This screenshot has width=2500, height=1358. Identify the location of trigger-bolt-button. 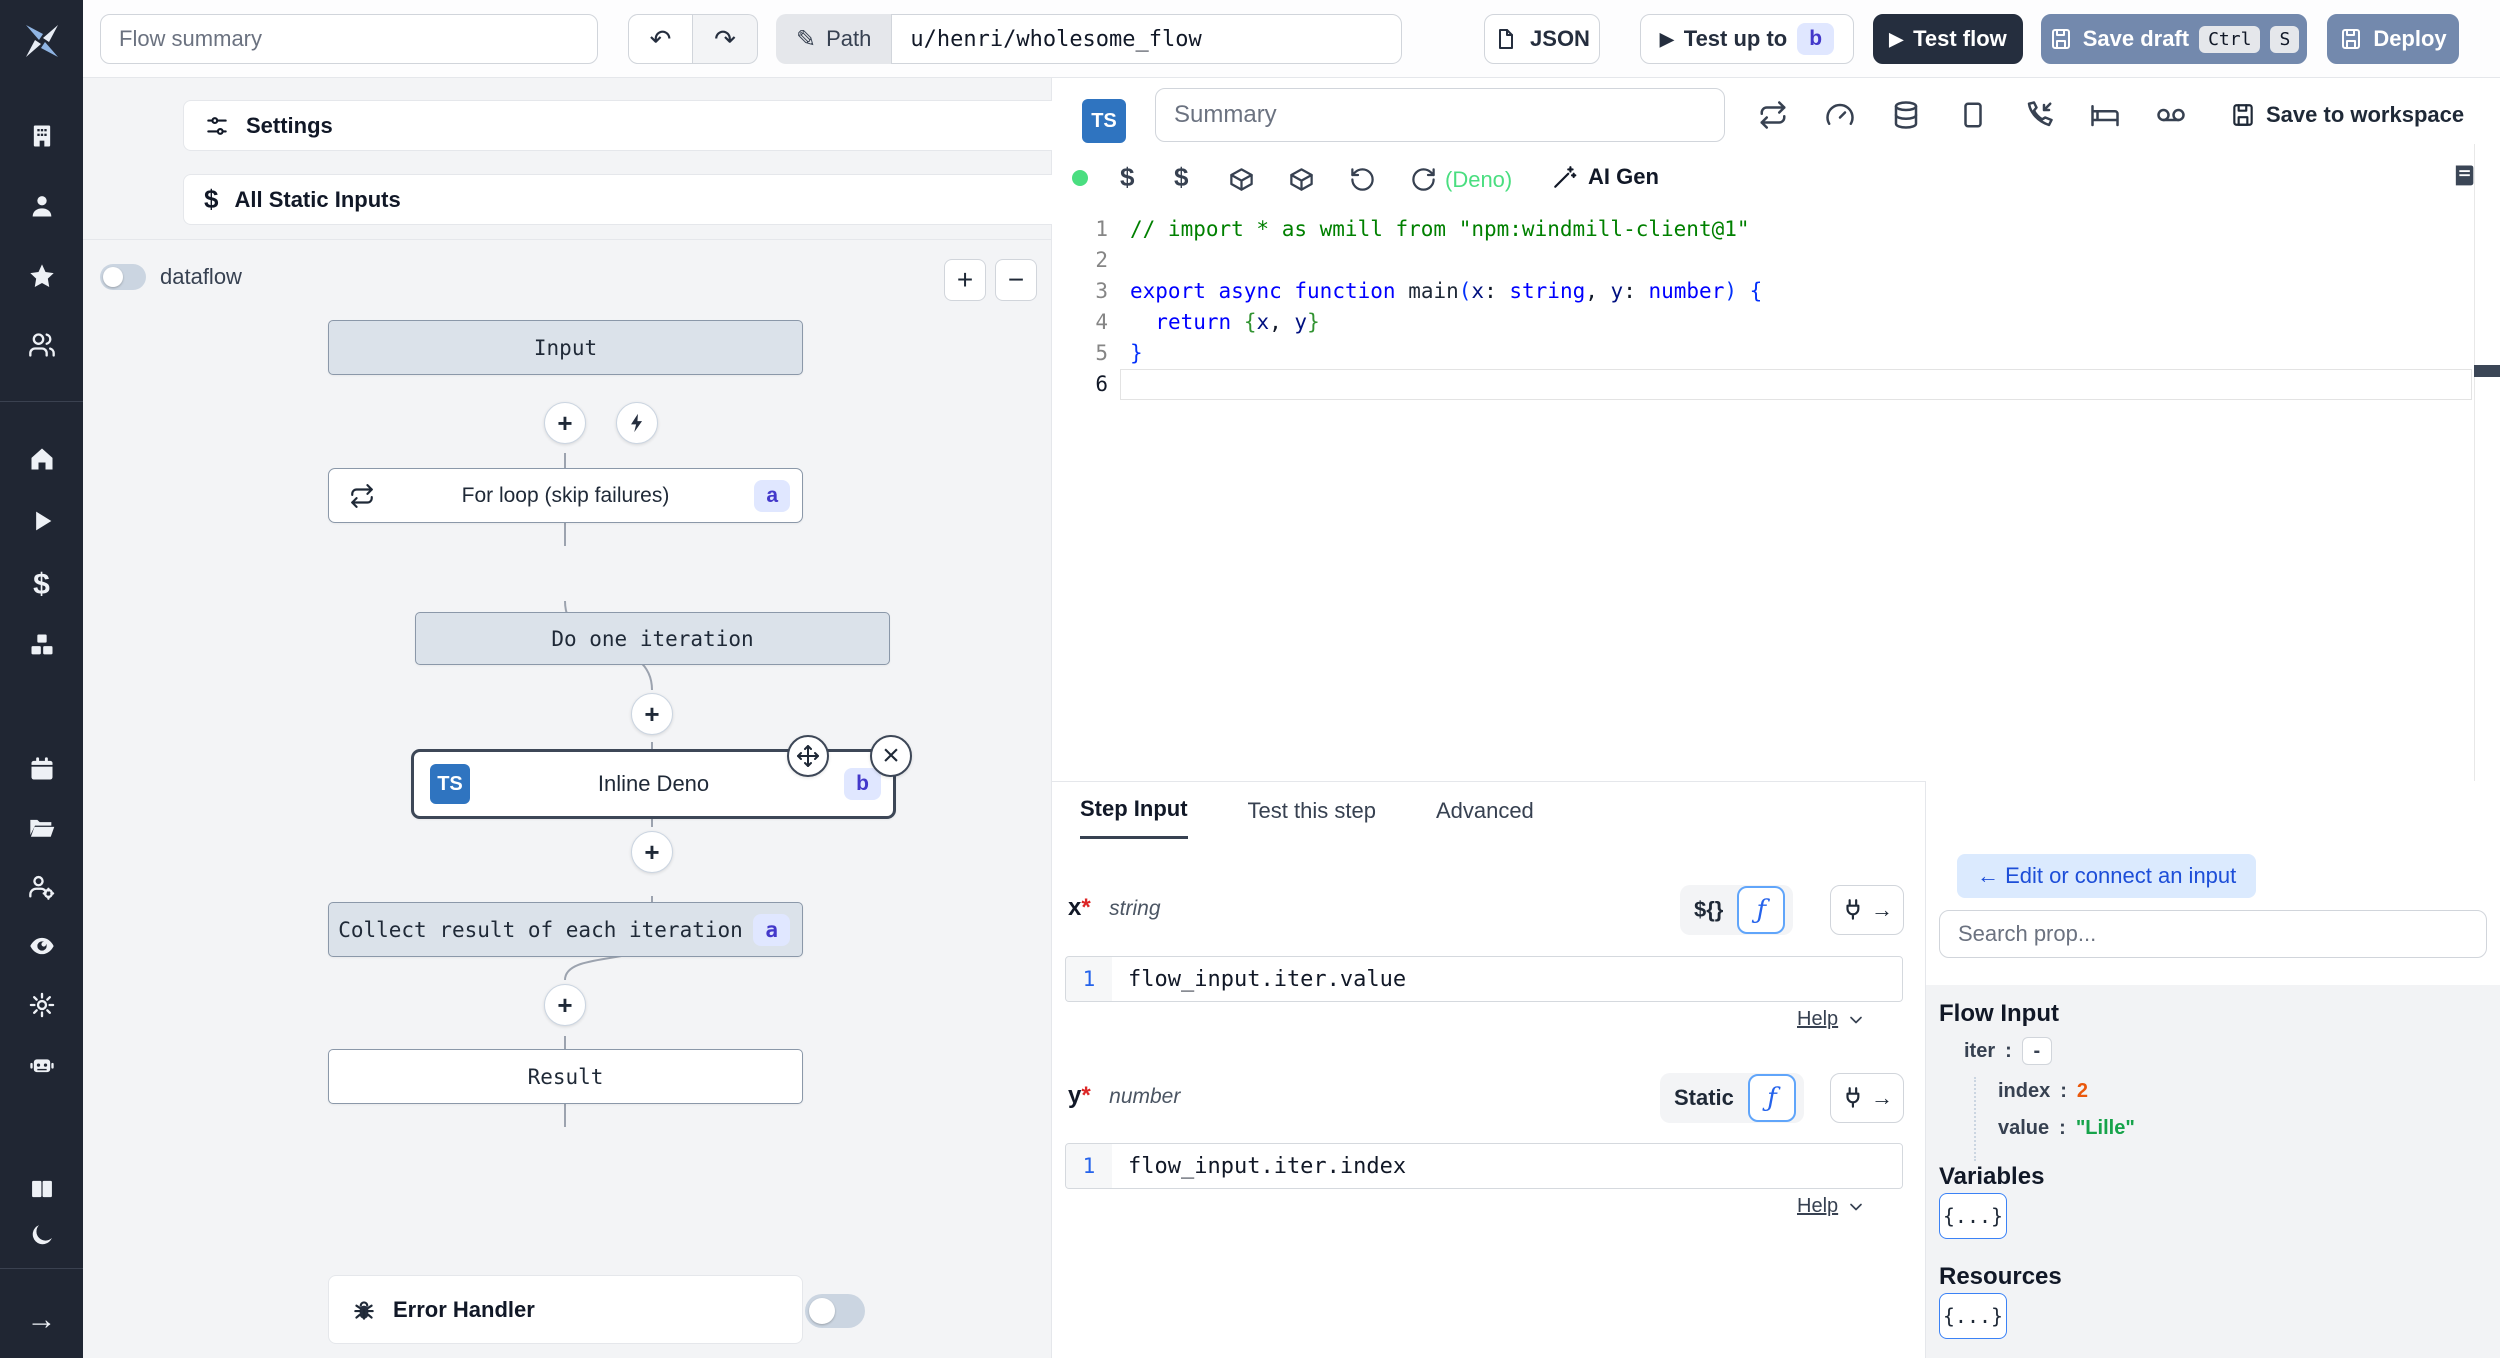
(637, 423).